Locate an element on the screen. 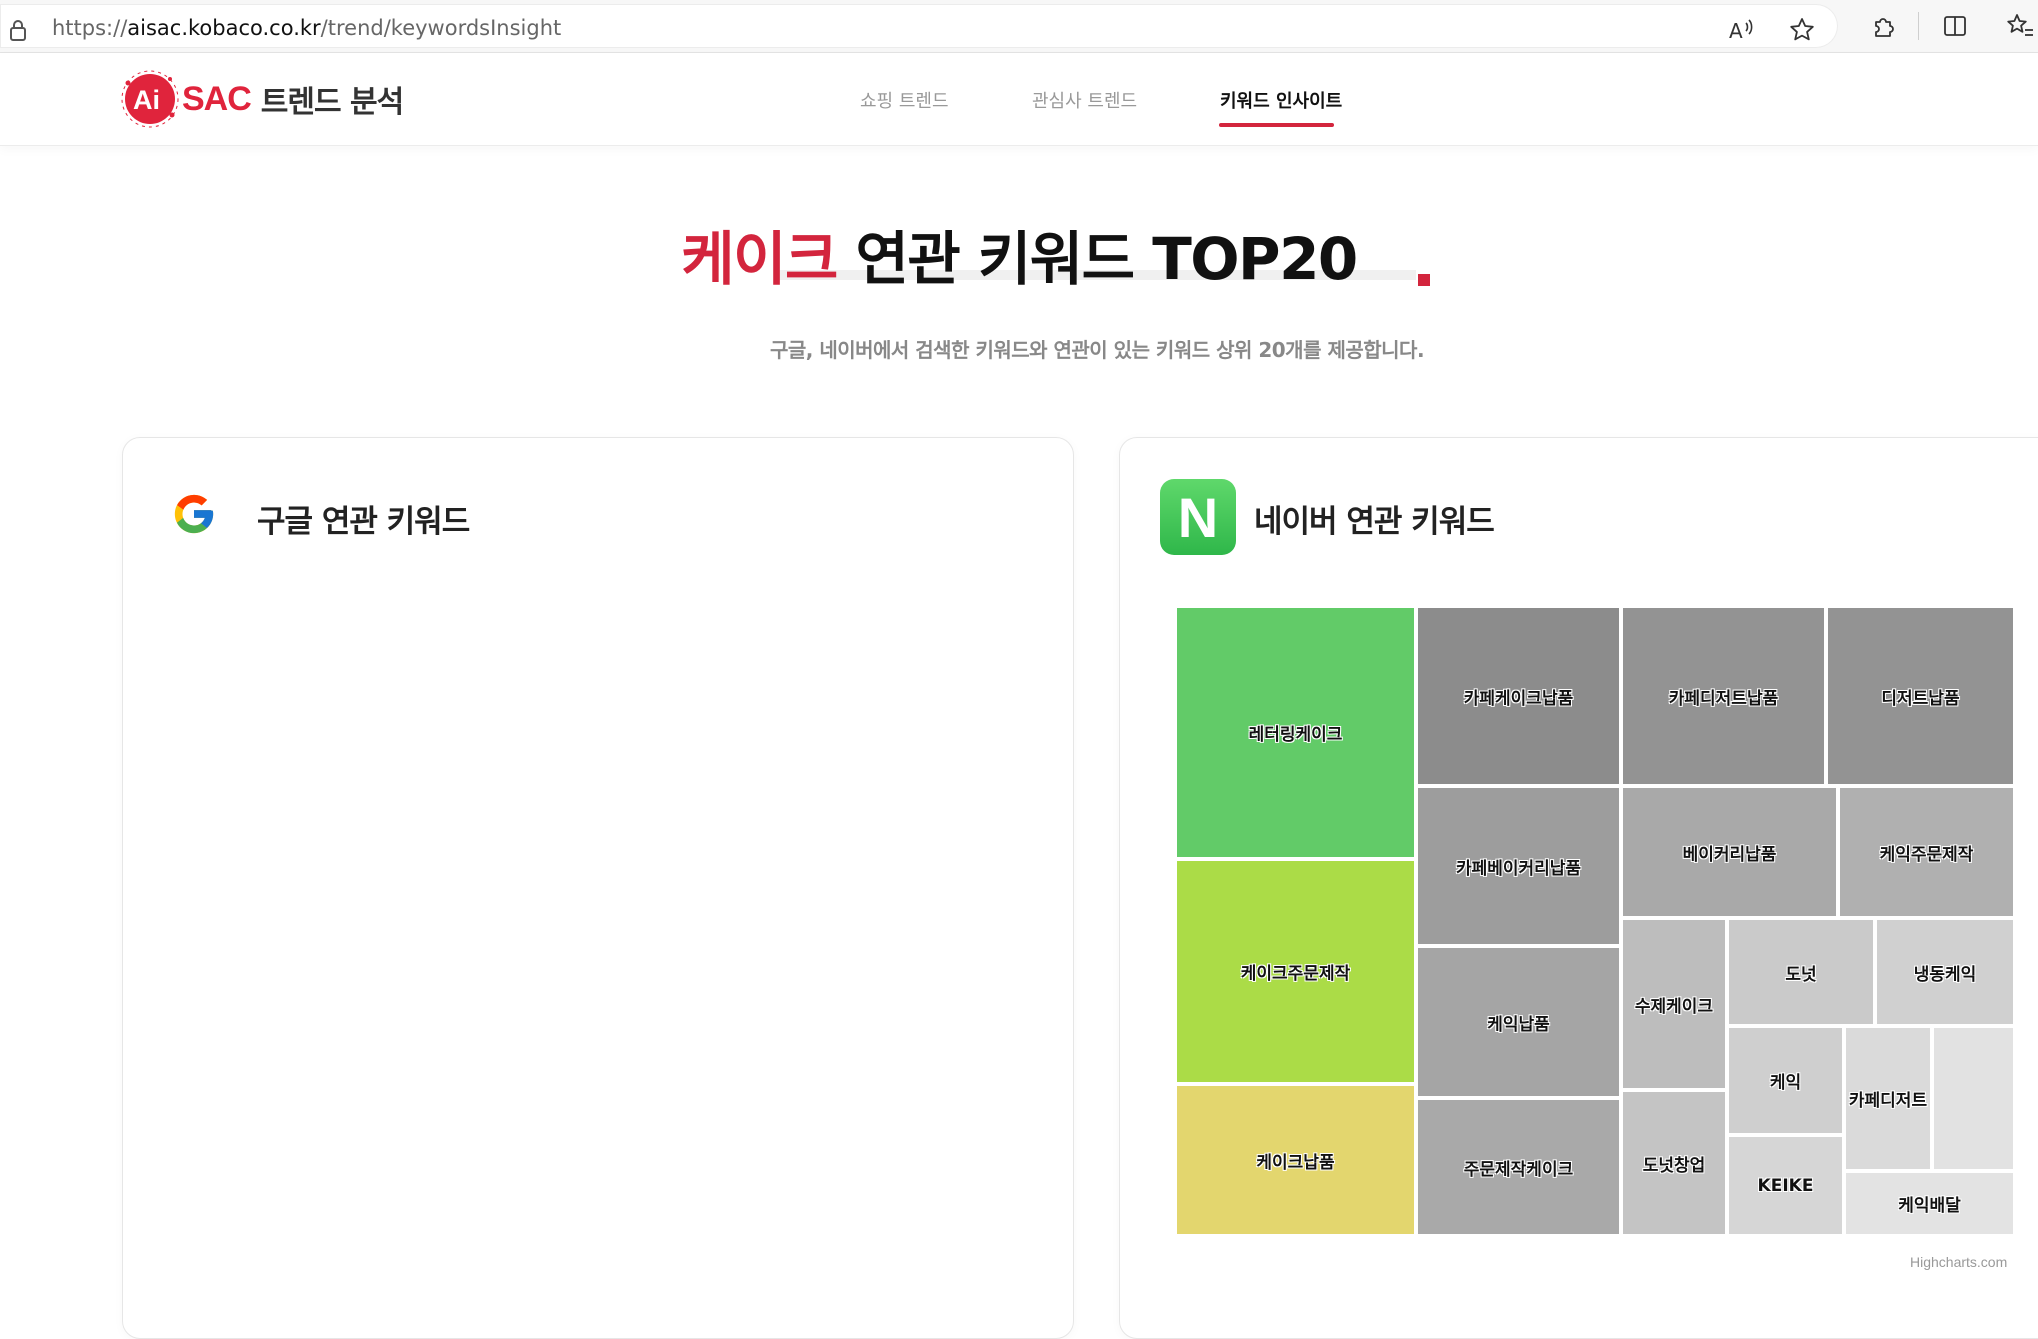 This screenshot has width=2038, height=1339. read-aloud-icon: A is located at coordinates (1742, 30).